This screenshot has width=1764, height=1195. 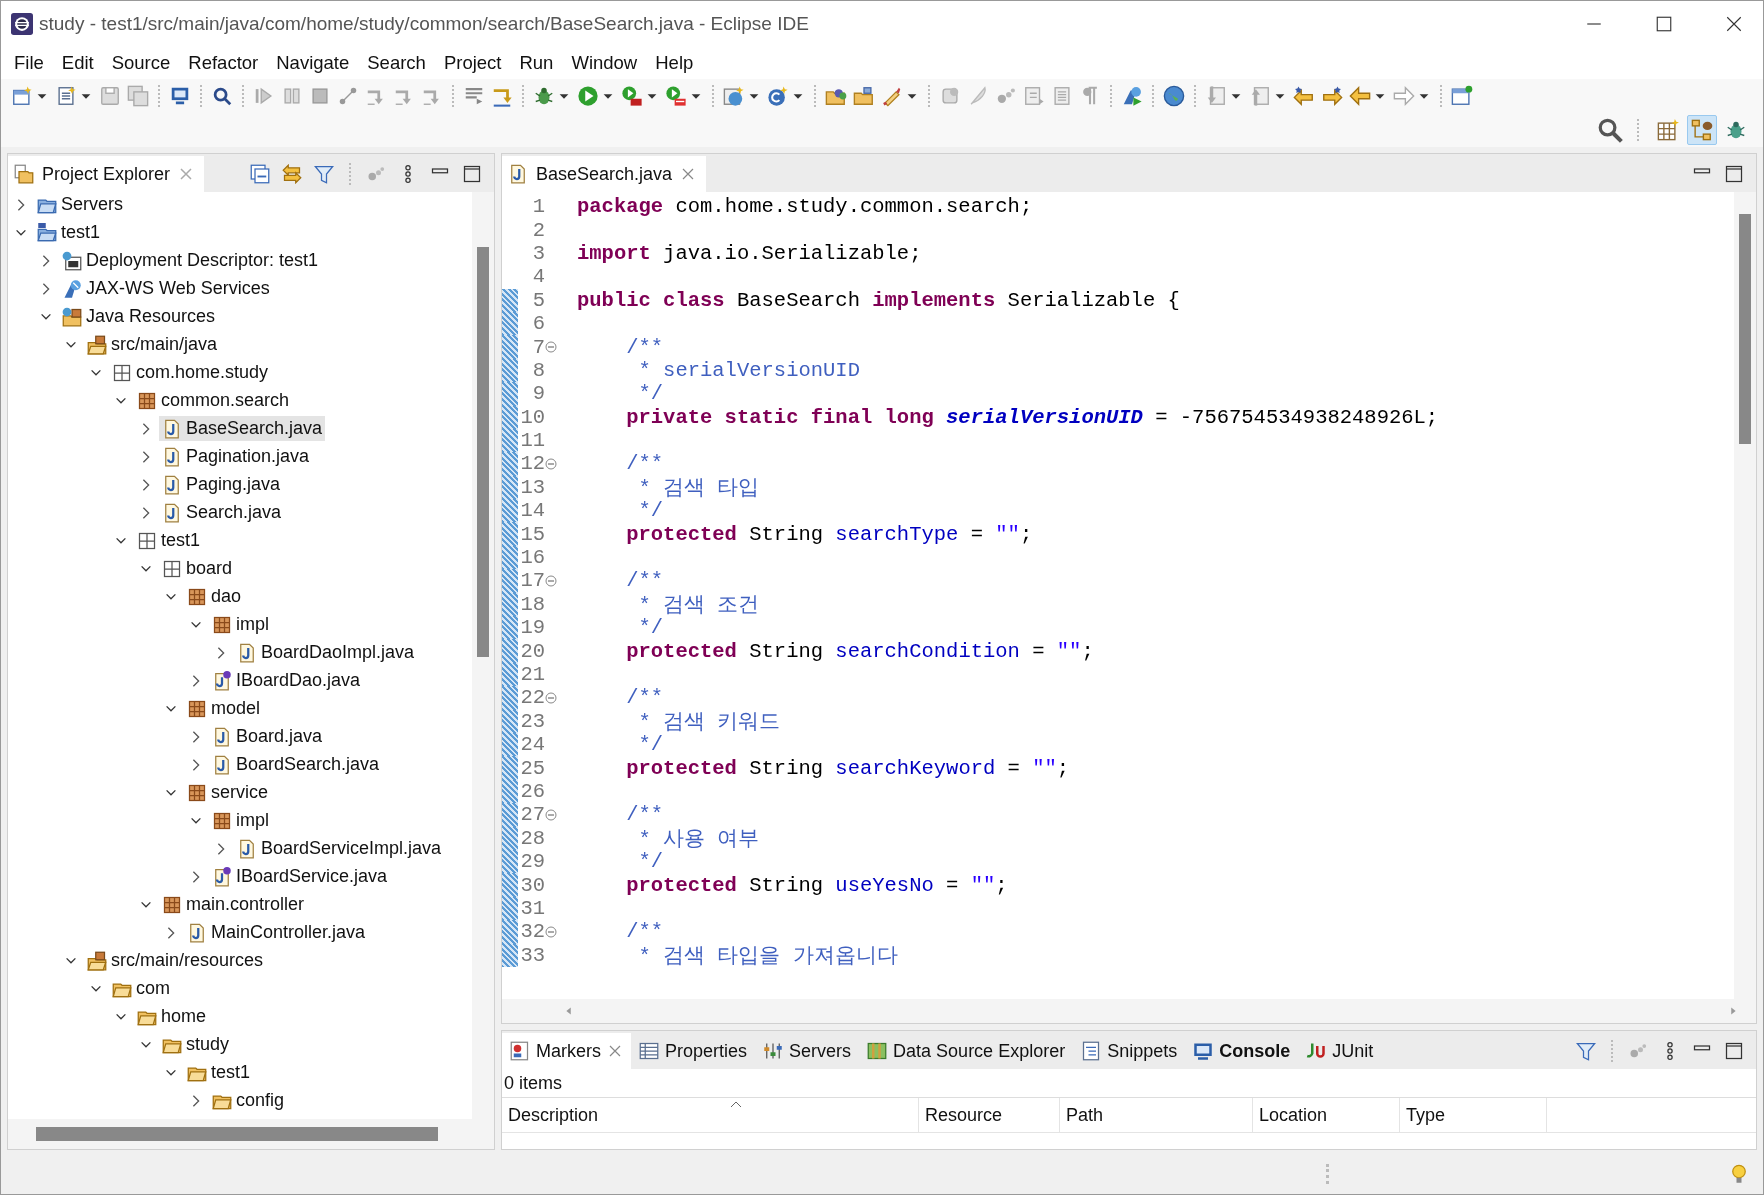 What do you see at coordinates (1129, 1051) in the screenshot?
I see `view-tab: Snippets` at bounding box center [1129, 1051].